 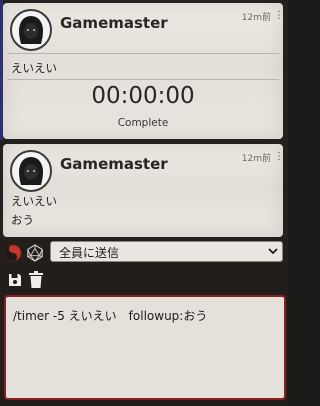 I want to click on chevron-down-icon, so click(x=273, y=251).